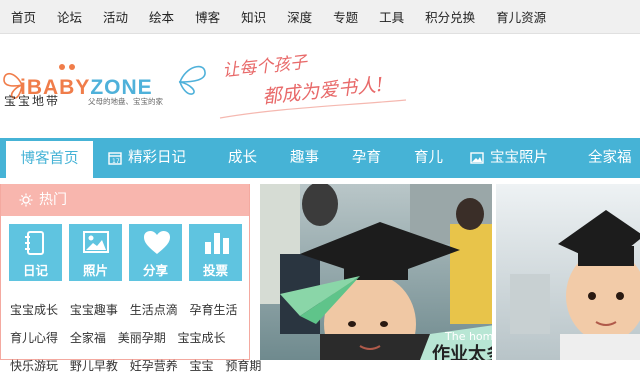  I want to click on picture-icon, so click(96, 242).